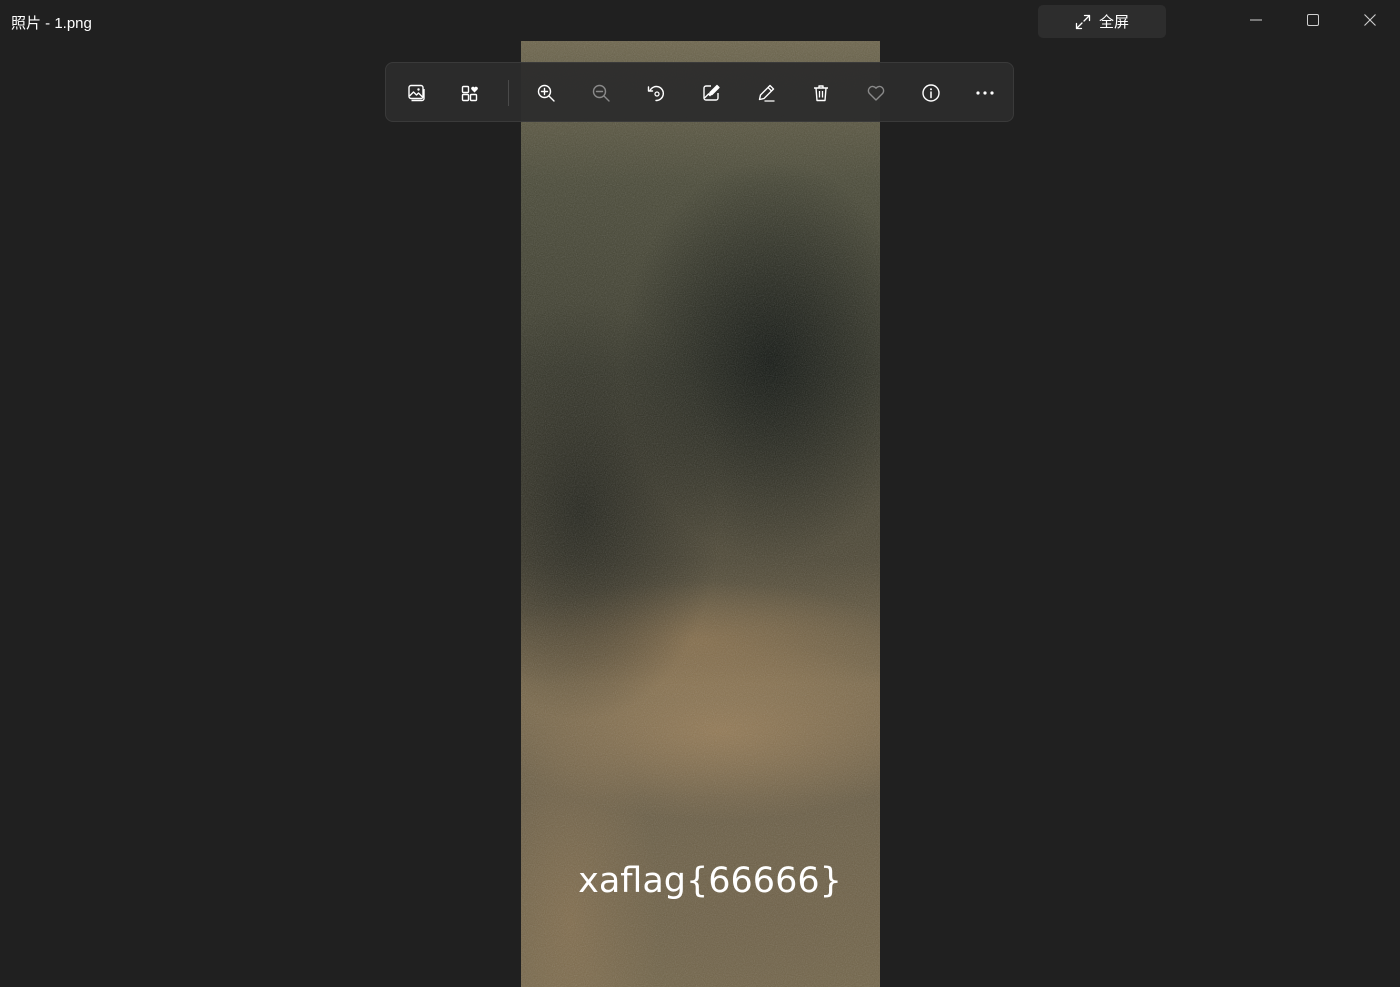 The height and width of the screenshot is (987, 1400). I want to click on expand-icon, so click(1083, 21).